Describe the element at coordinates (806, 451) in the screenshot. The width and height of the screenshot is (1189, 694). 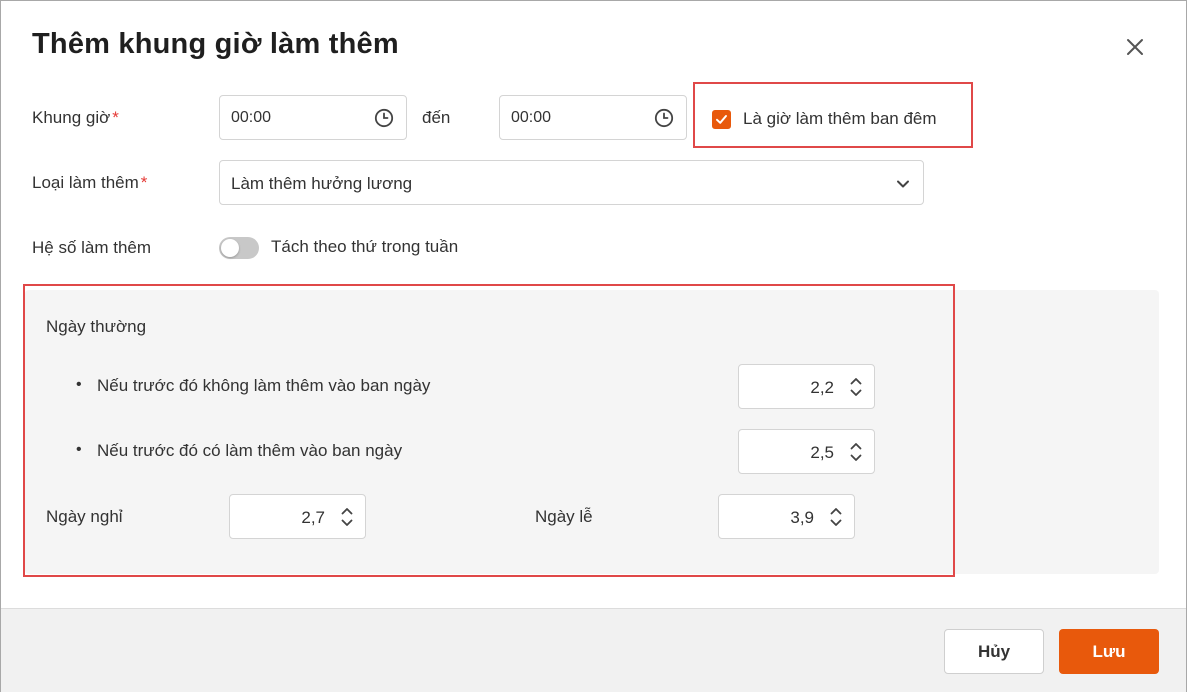
I see `with-daytime-coefficient-input: 2,5` at that location.